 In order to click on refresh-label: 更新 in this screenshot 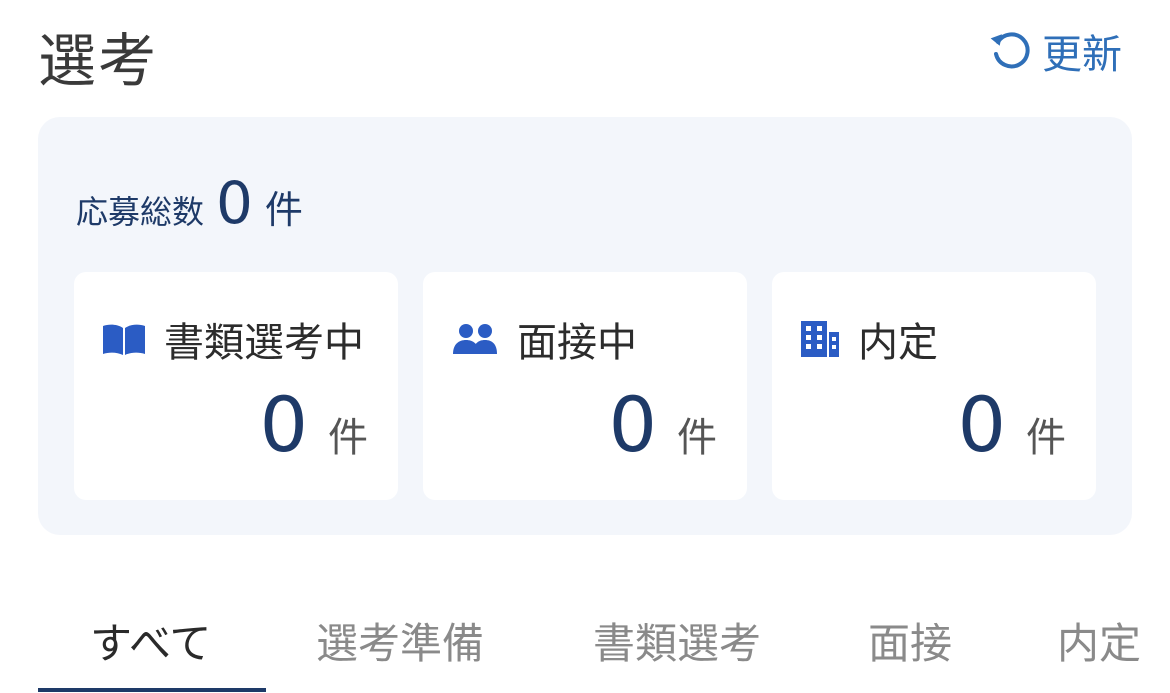, I will do `click(1082, 55)`.